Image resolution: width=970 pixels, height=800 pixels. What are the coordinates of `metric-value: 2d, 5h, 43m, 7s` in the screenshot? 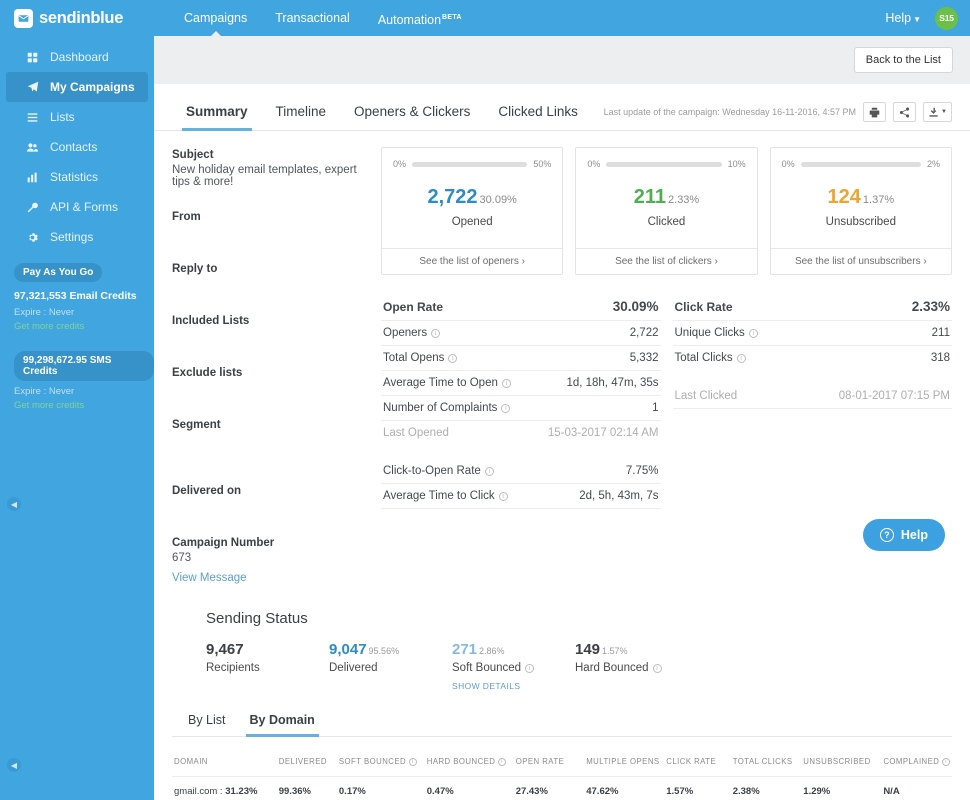 It's located at (619, 496).